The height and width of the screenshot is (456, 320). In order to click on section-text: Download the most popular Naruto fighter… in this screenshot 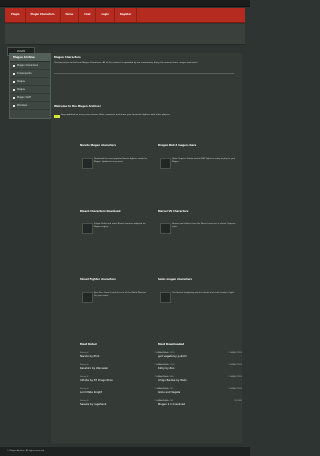, I will do `click(121, 160)`.